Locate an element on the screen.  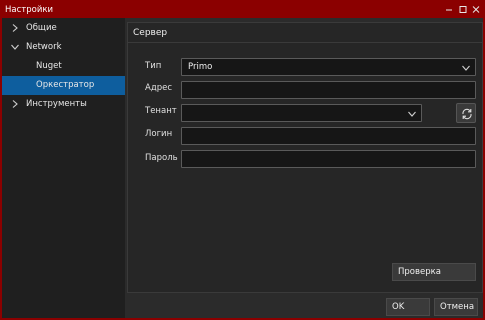
sidebar-item-tools: Инструменты is located at coordinates (63, 104).